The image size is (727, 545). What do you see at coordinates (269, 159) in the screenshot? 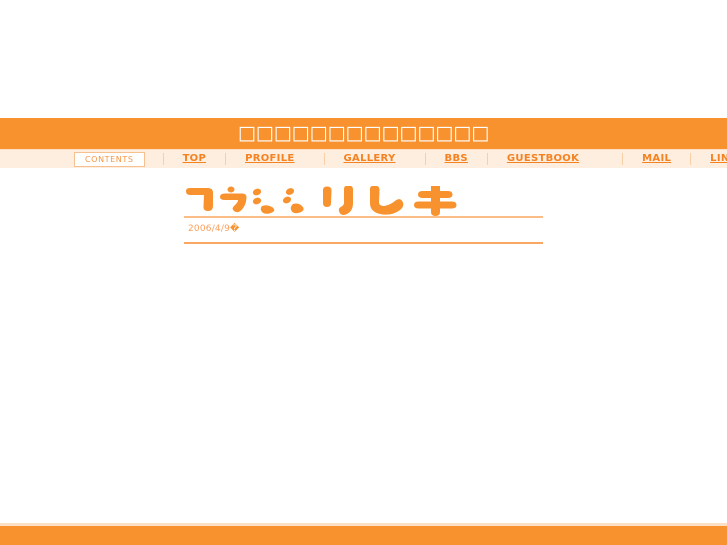
I see `nav-item-profile: PROFILE` at bounding box center [269, 159].